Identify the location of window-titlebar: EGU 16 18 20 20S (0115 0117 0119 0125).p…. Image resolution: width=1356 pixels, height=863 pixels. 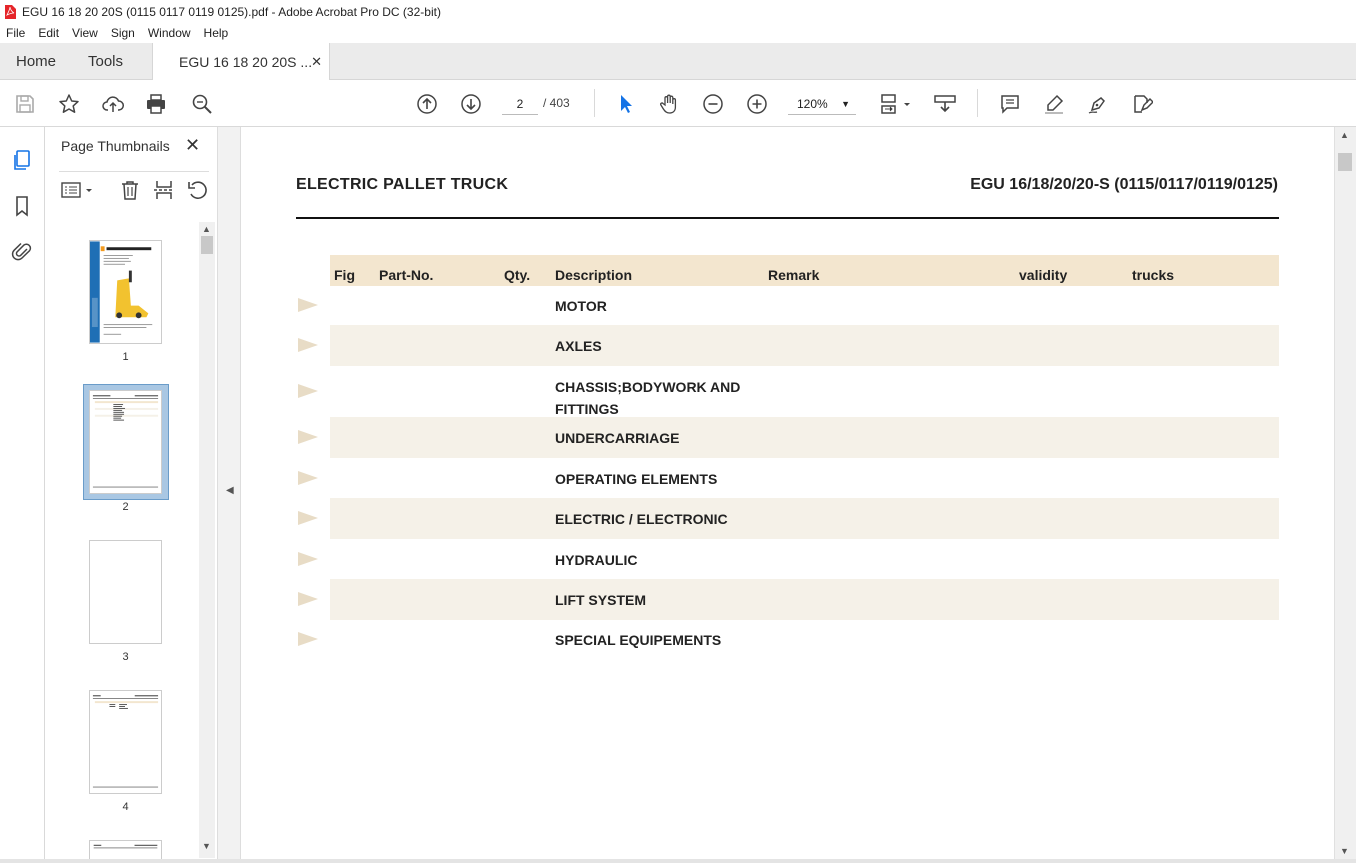
(678, 11).